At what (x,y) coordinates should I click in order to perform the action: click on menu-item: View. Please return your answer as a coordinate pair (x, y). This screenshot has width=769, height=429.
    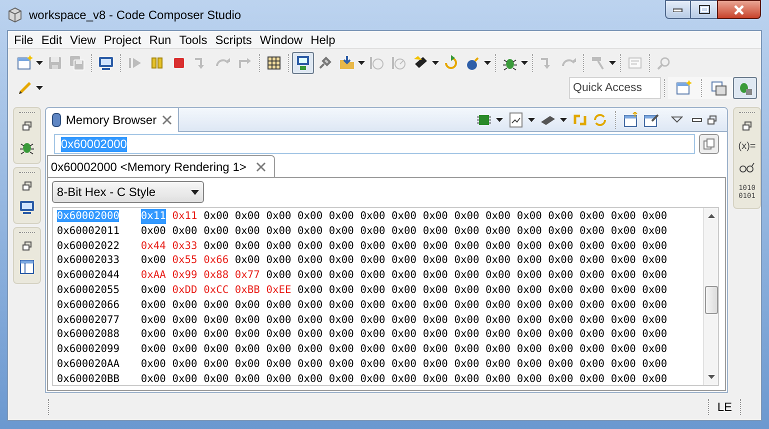
    Looking at the image, I should click on (83, 39).